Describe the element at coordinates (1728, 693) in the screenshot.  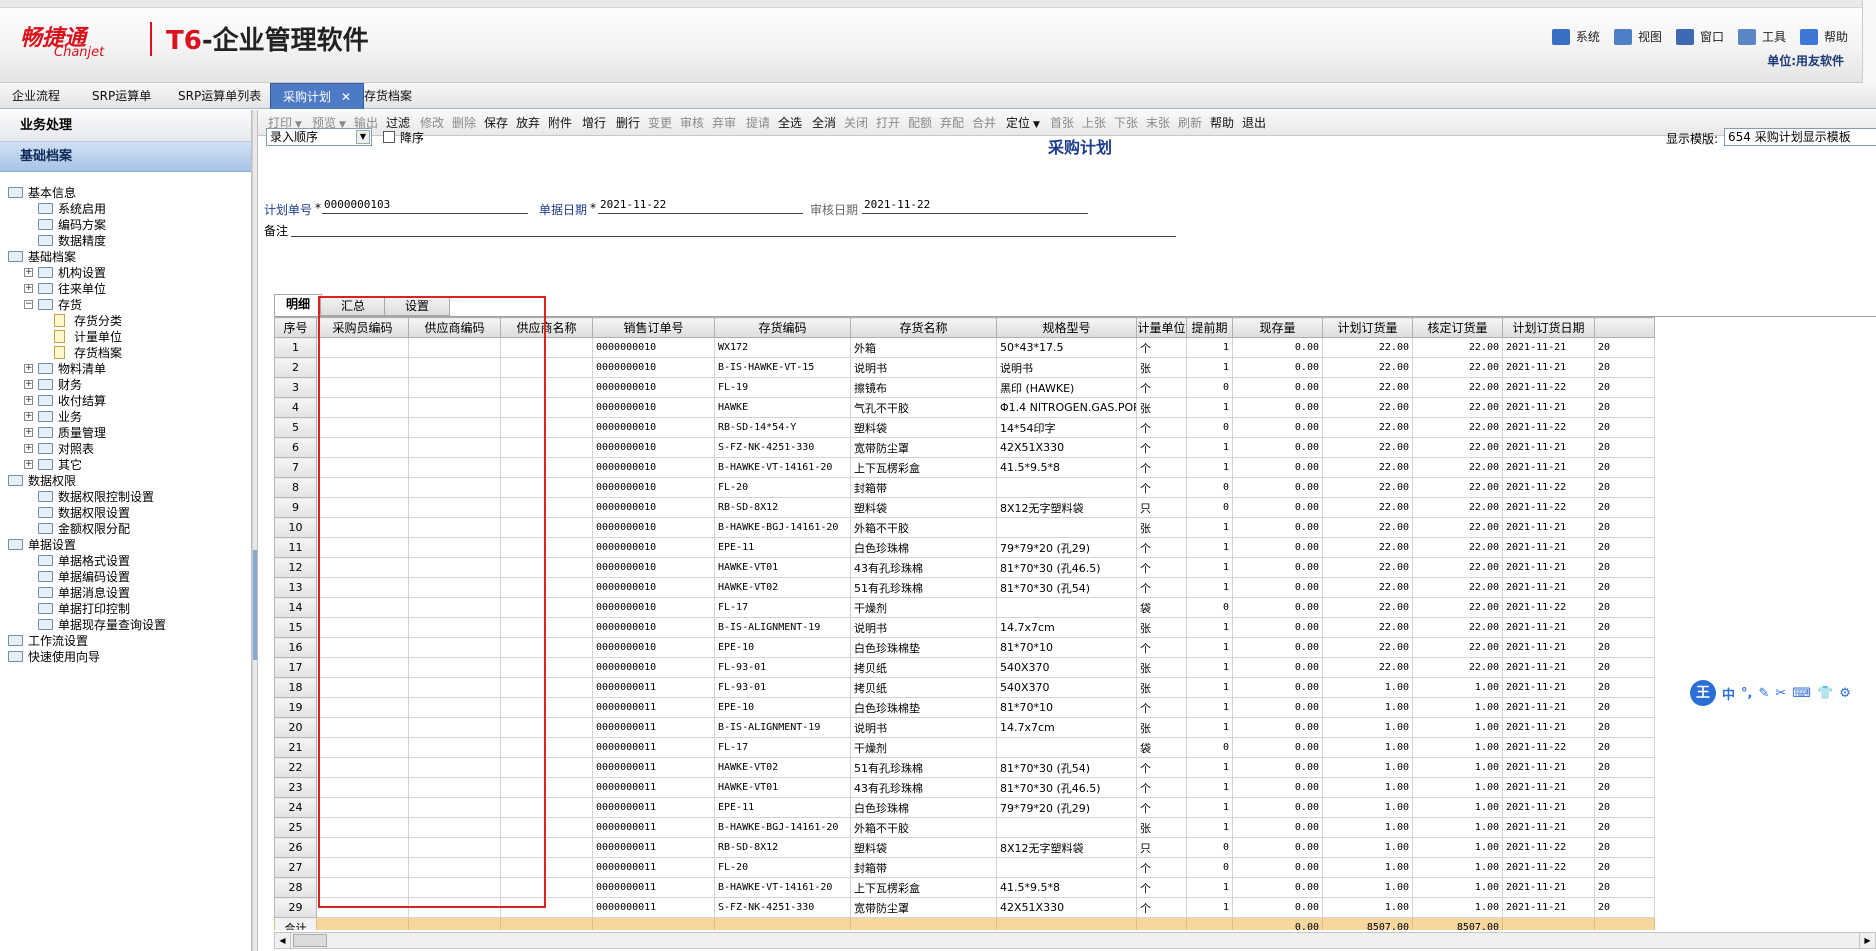
I see `ime-item: 中` at that location.